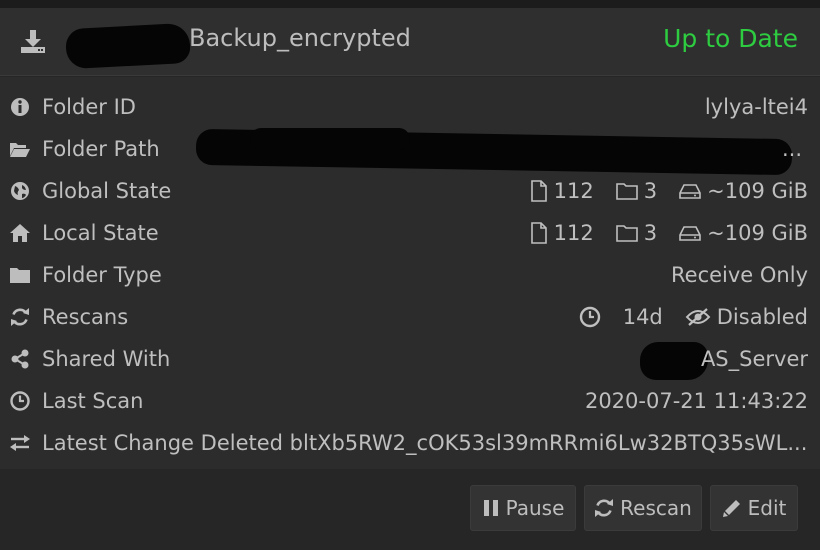  Describe the element at coordinates (698, 317) in the screenshot. I see `eye-slash-icon` at that location.